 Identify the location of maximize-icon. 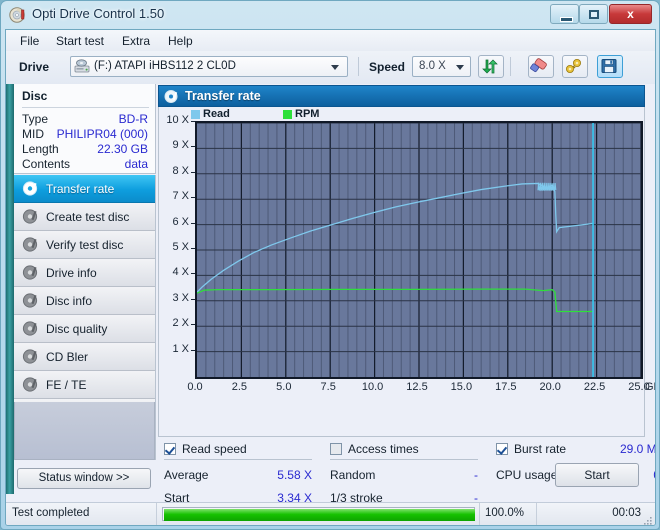
(594, 14).